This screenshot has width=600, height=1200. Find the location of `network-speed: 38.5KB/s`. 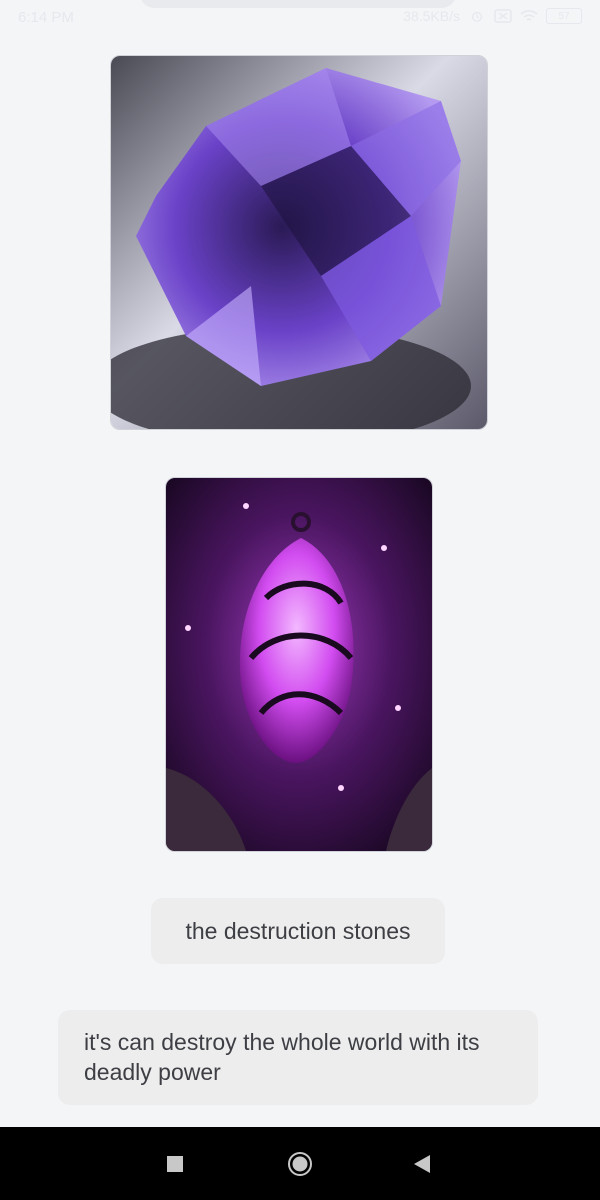

network-speed: 38.5KB/s is located at coordinates (431, 16).